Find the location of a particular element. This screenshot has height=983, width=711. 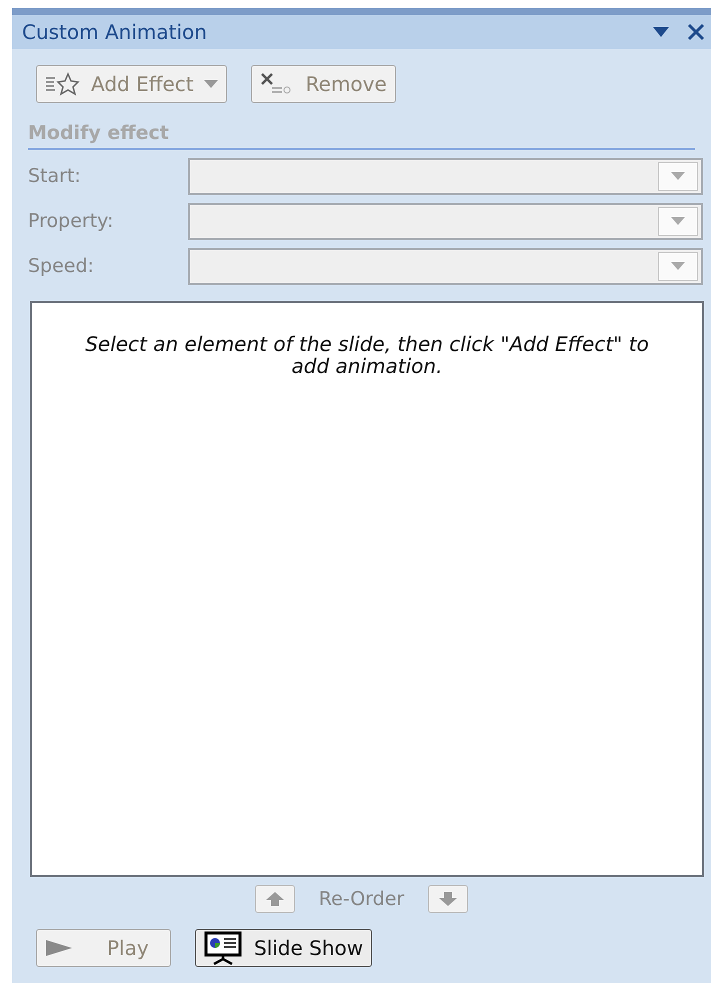

field-label: Start: is located at coordinates (55, 176).